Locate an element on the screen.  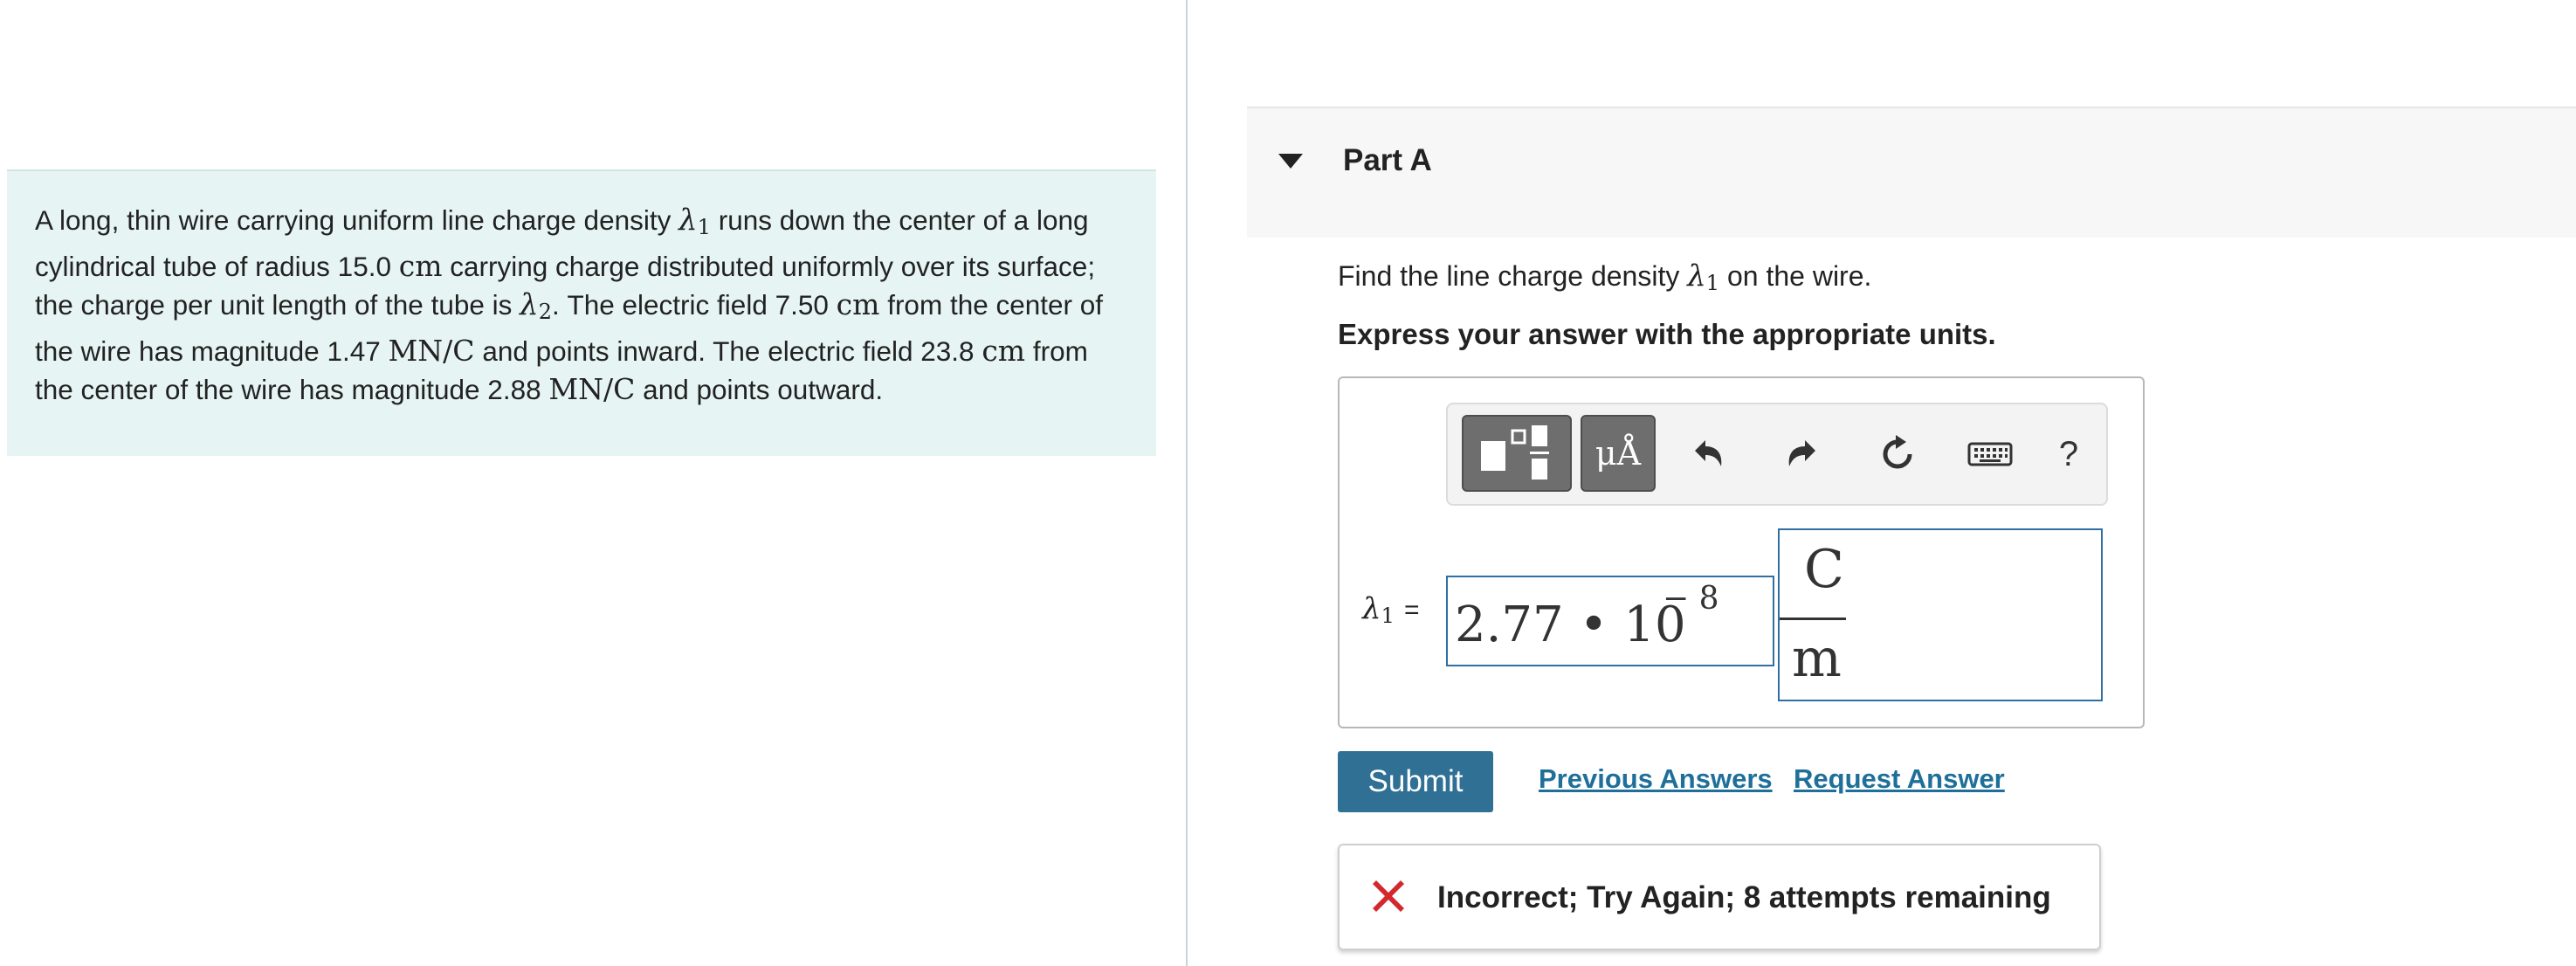
part-a-header: Part A is located at coordinates (1911, 172).